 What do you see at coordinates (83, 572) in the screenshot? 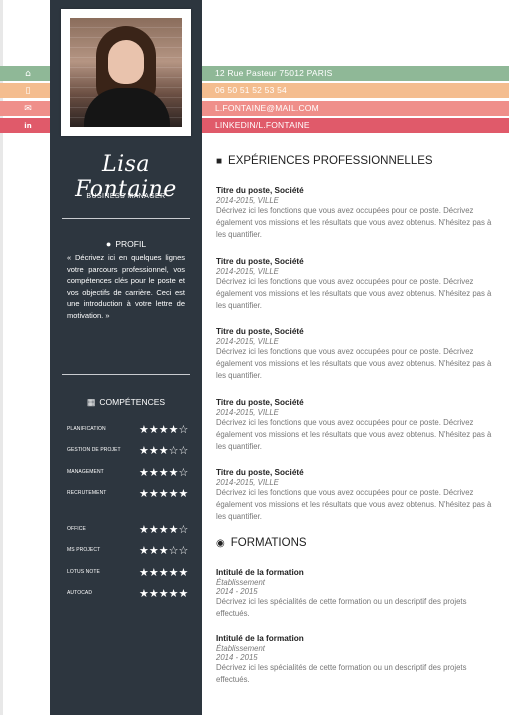
I see `skill-name: LOTUS NOTE` at bounding box center [83, 572].